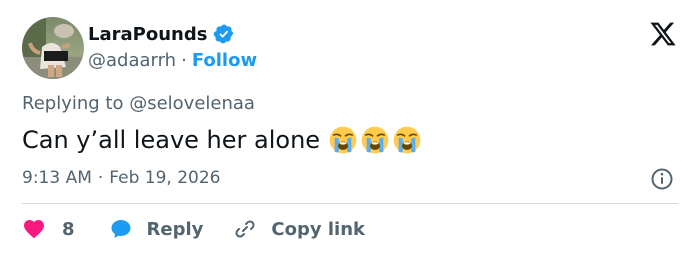 This screenshot has height=256, width=700. What do you see at coordinates (175, 229) in the screenshot?
I see `reply-label: Reply` at bounding box center [175, 229].